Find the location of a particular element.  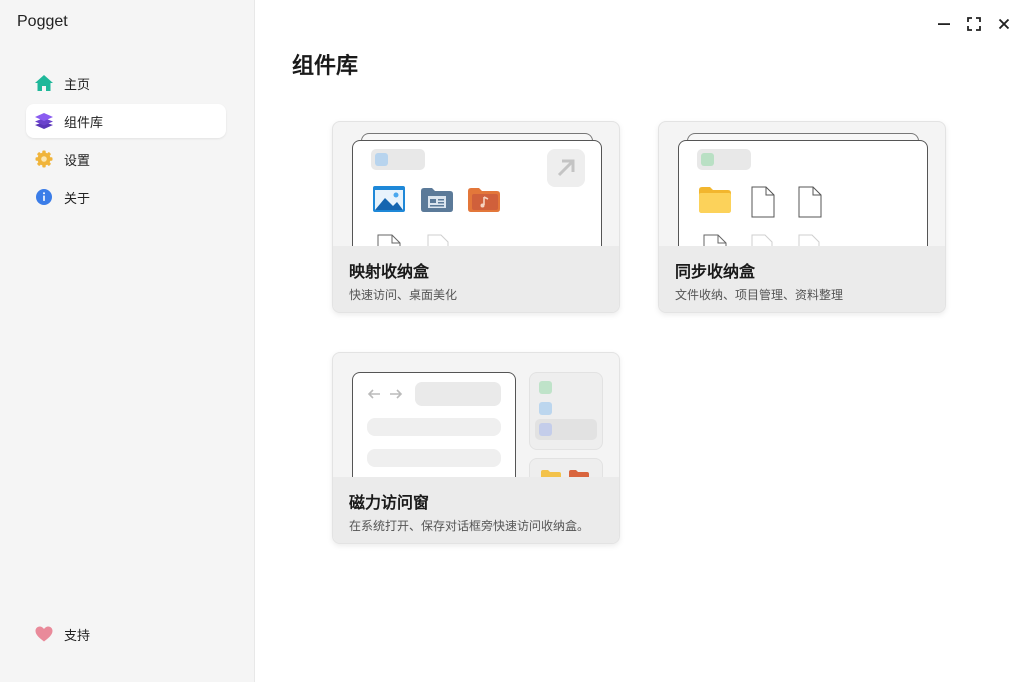

sidebar-item-label: 设置 is located at coordinates (77, 160).